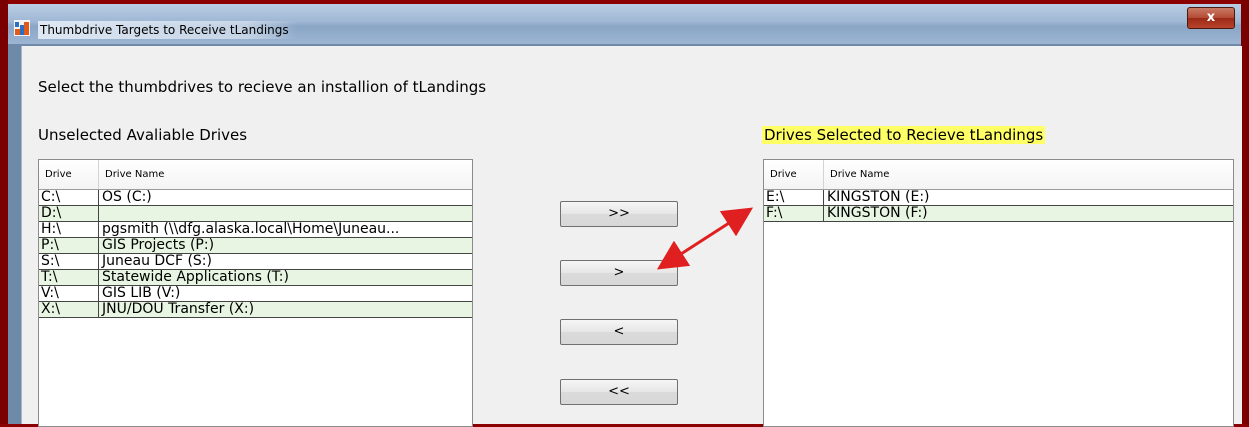 This screenshot has height=427, width=1249. What do you see at coordinates (22, 28) in the screenshot?
I see `app-icon` at bounding box center [22, 28].